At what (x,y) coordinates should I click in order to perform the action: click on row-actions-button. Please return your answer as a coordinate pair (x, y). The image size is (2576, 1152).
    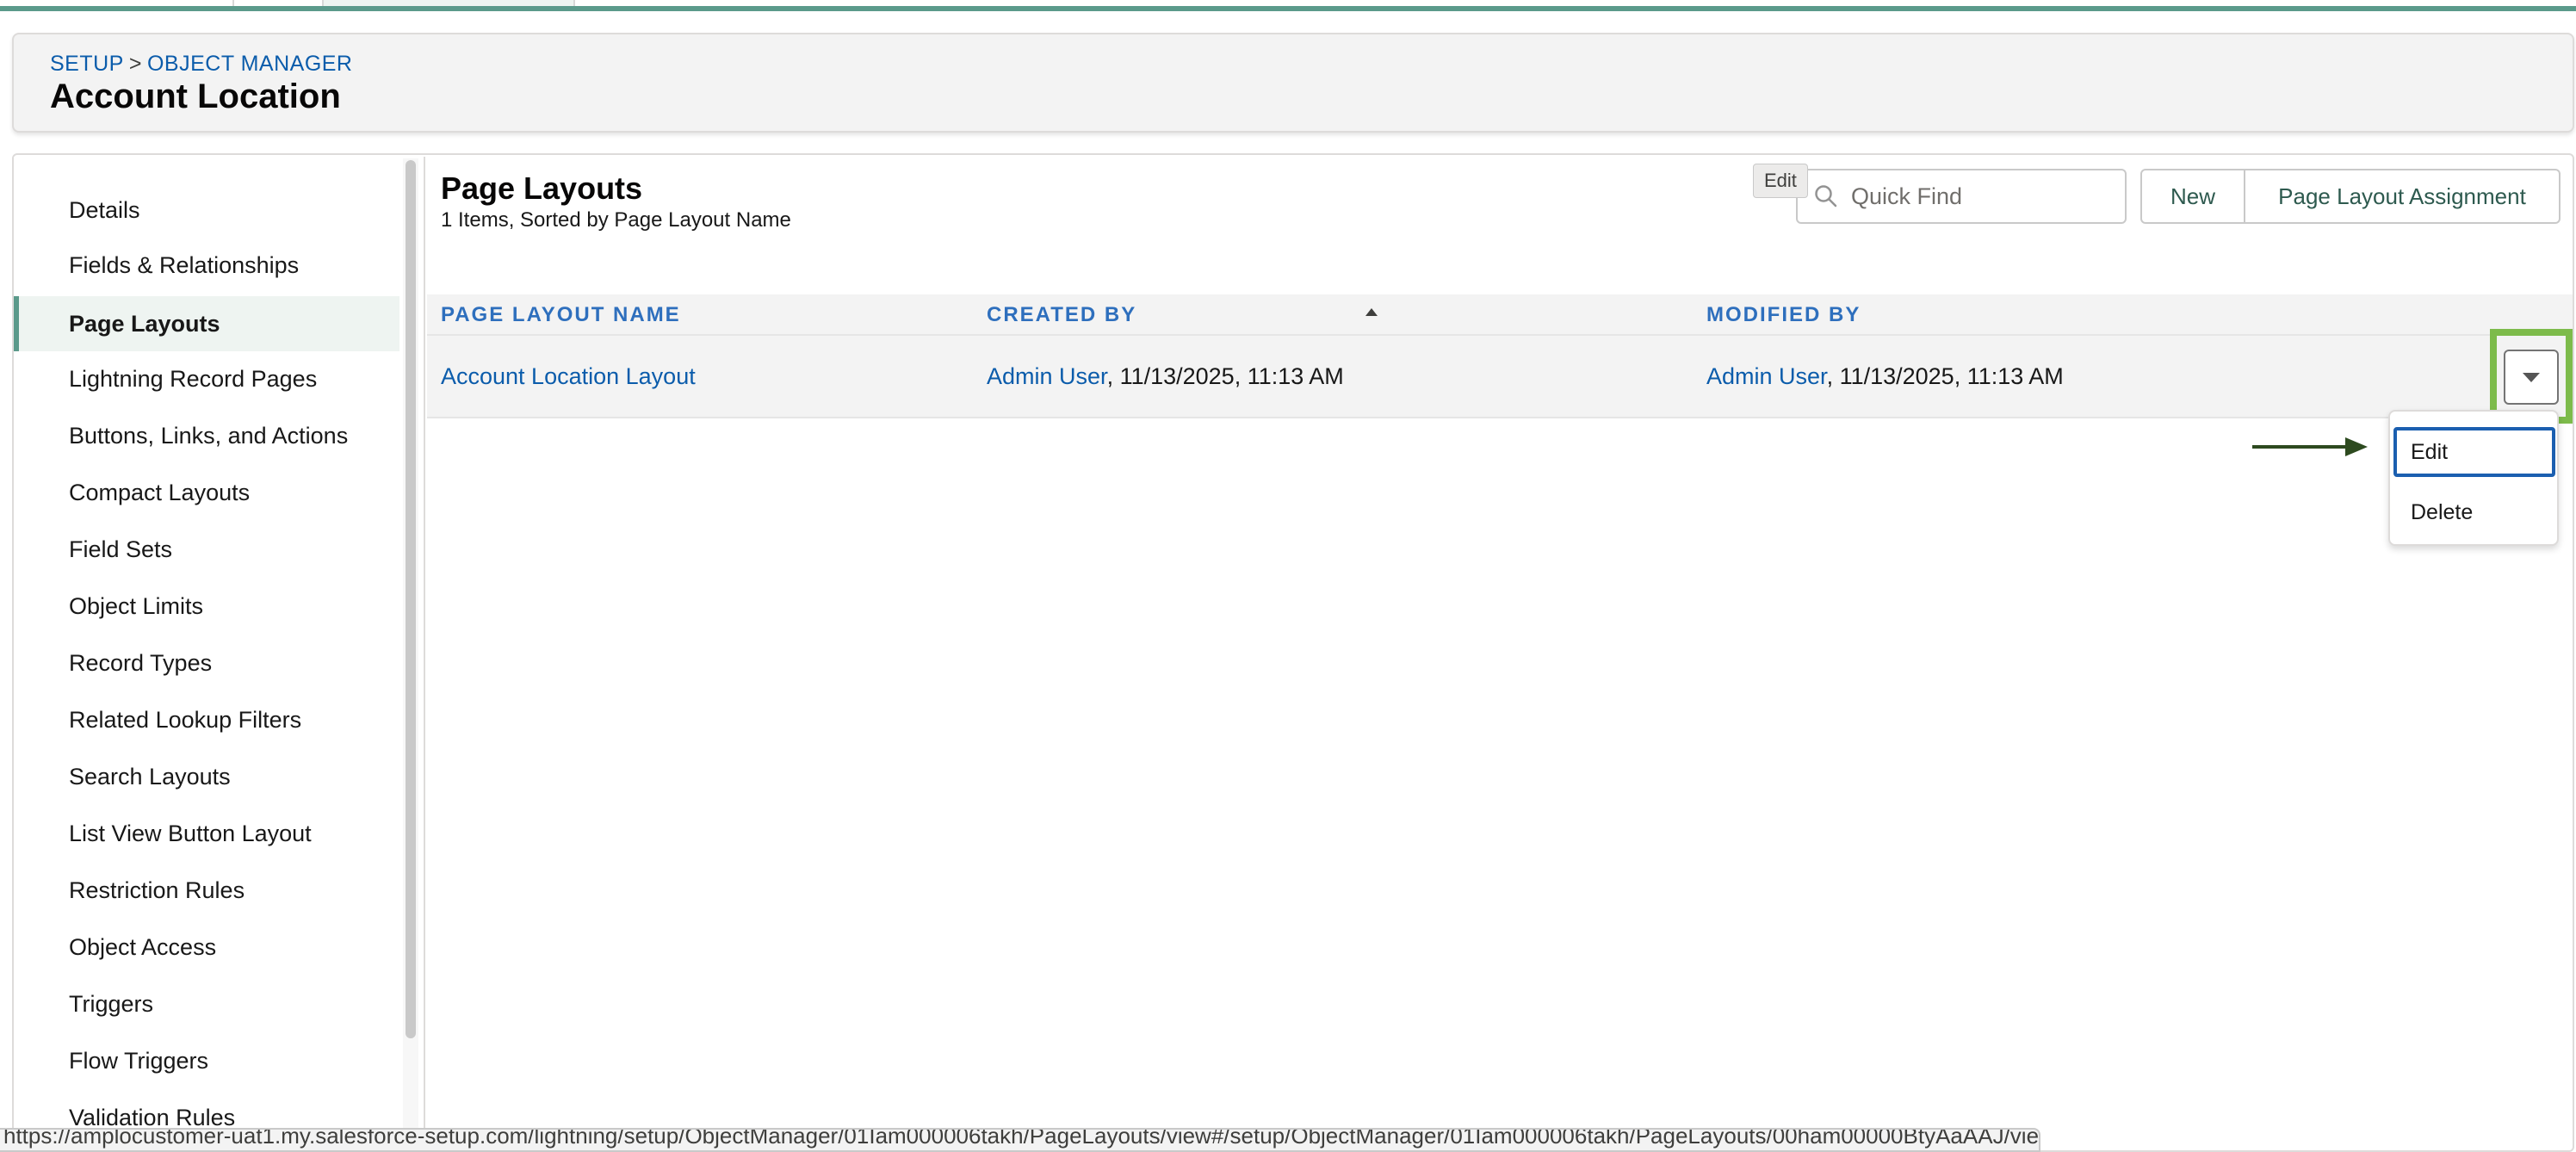
    Looking at the image, I should click on (2532, 377).